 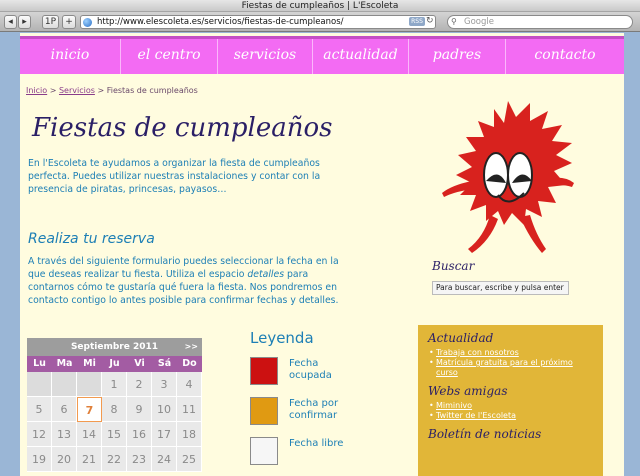 What do you see at coordinates (69, 22) in the screenshot?
I see `add-bookmark-button: +` at bounding box center [69, 22].